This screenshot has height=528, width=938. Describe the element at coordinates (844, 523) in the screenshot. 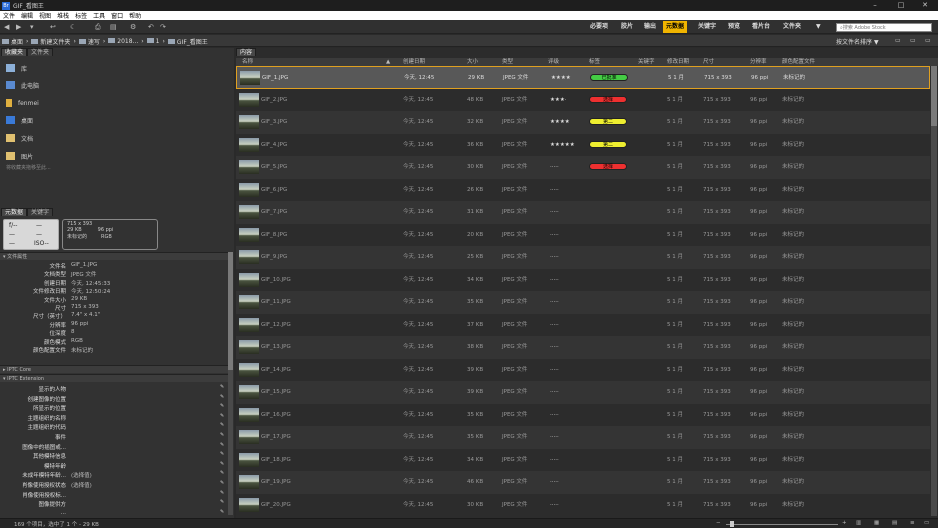

I see `zoom-in-icon: +` at that location.